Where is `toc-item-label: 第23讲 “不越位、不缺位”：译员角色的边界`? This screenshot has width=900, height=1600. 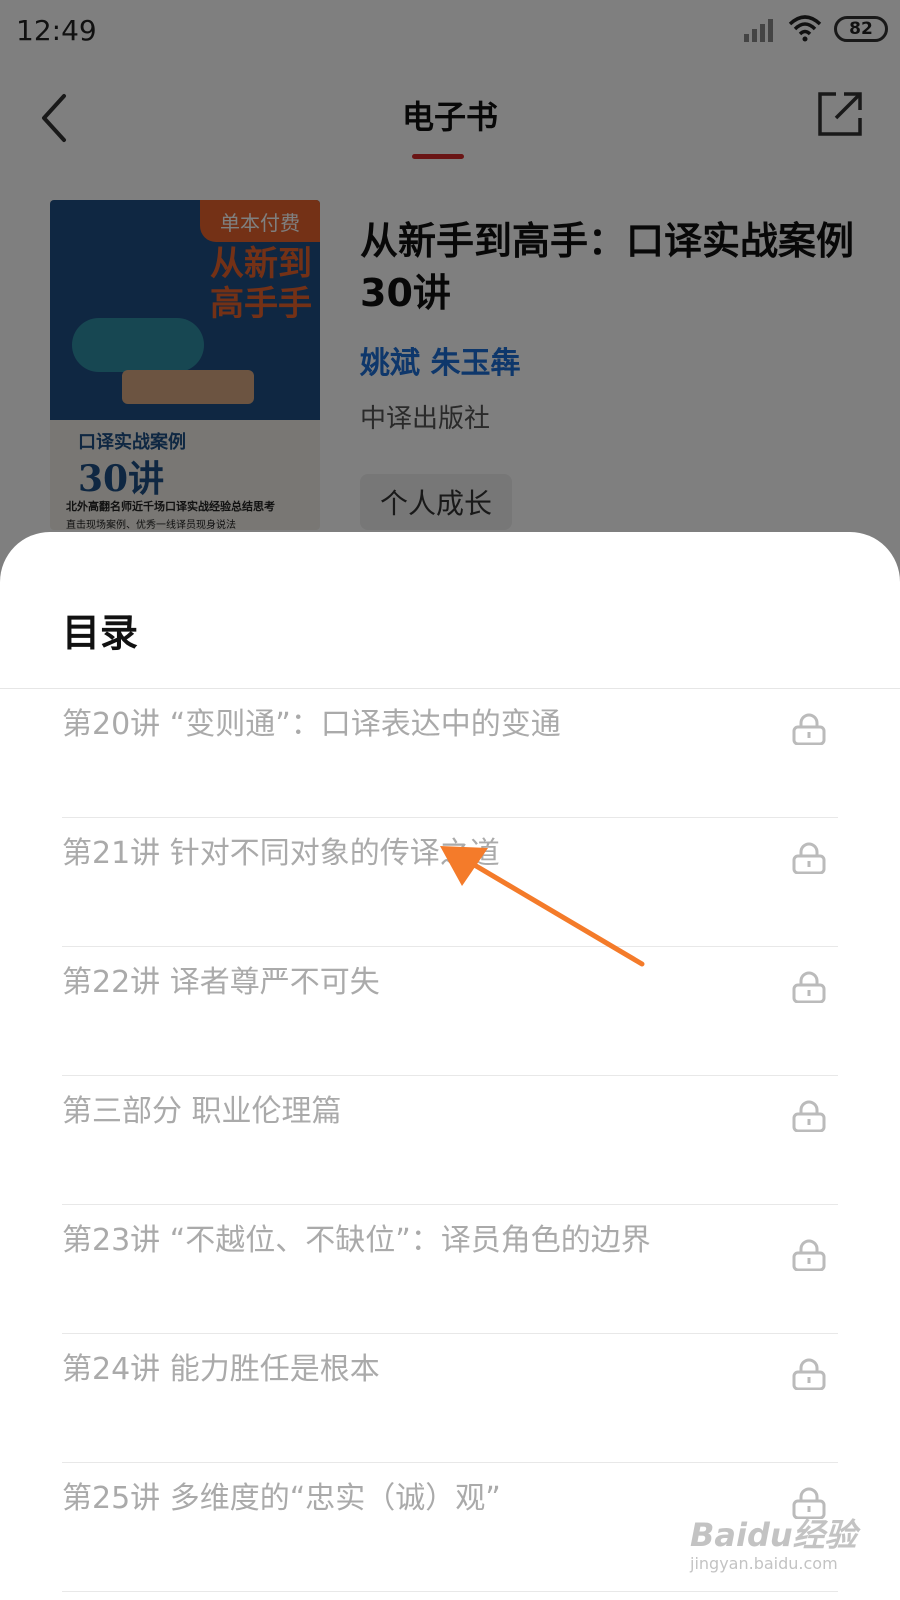 toc-item-label: 第23讲 “不越位、不缺位”：译员角色的边界 is located at coordinates (356, 1240).